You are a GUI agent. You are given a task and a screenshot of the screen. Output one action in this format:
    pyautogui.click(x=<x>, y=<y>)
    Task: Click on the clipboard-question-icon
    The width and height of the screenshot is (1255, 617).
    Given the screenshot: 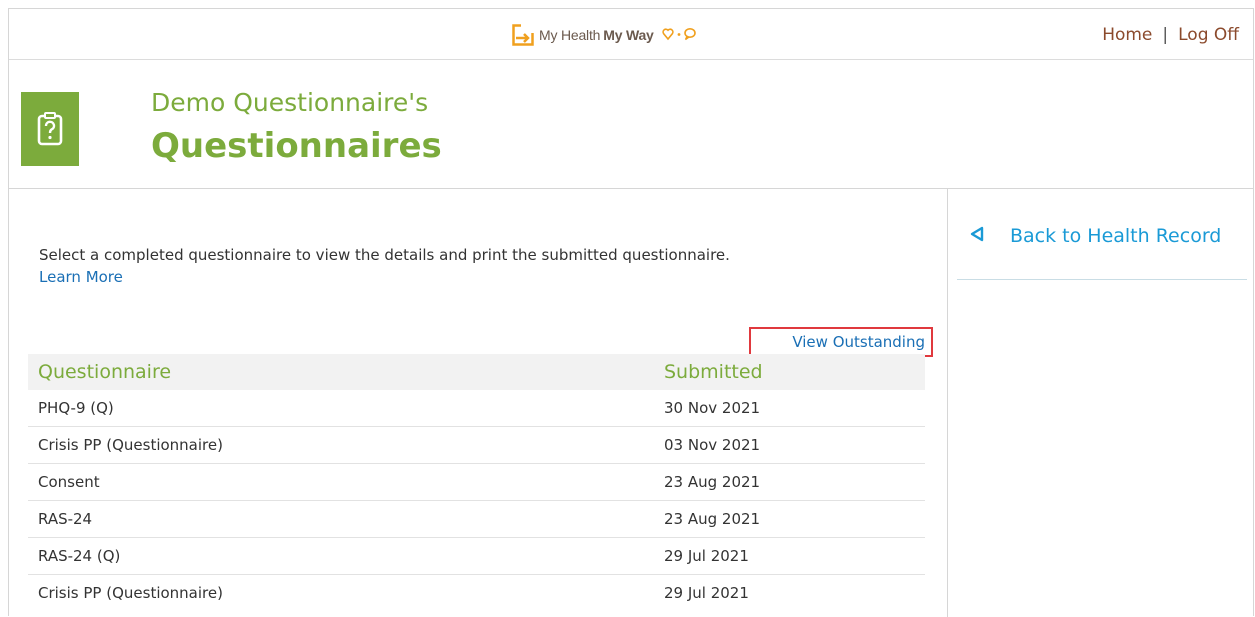 What is the action you would take?
    pyautogui.click(x=50, y=129)
    